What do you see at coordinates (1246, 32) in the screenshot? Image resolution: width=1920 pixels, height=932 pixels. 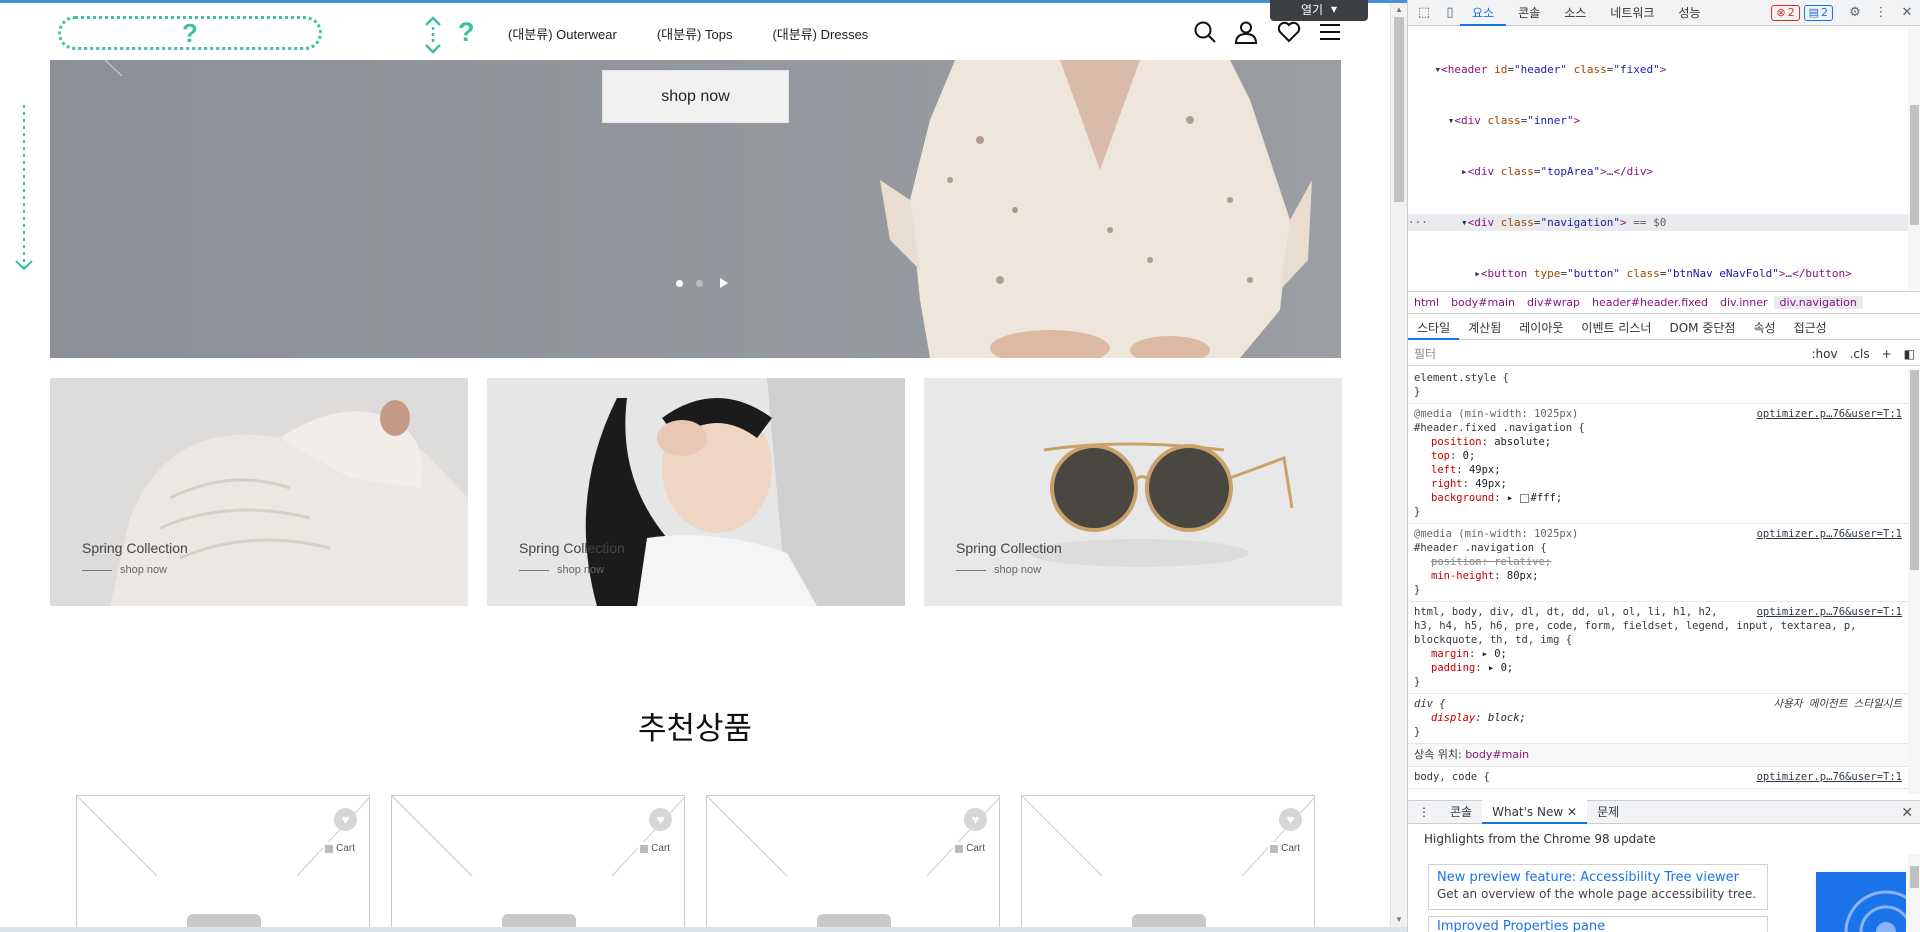 I see `user-icon` at bounding box center [1246, 32].